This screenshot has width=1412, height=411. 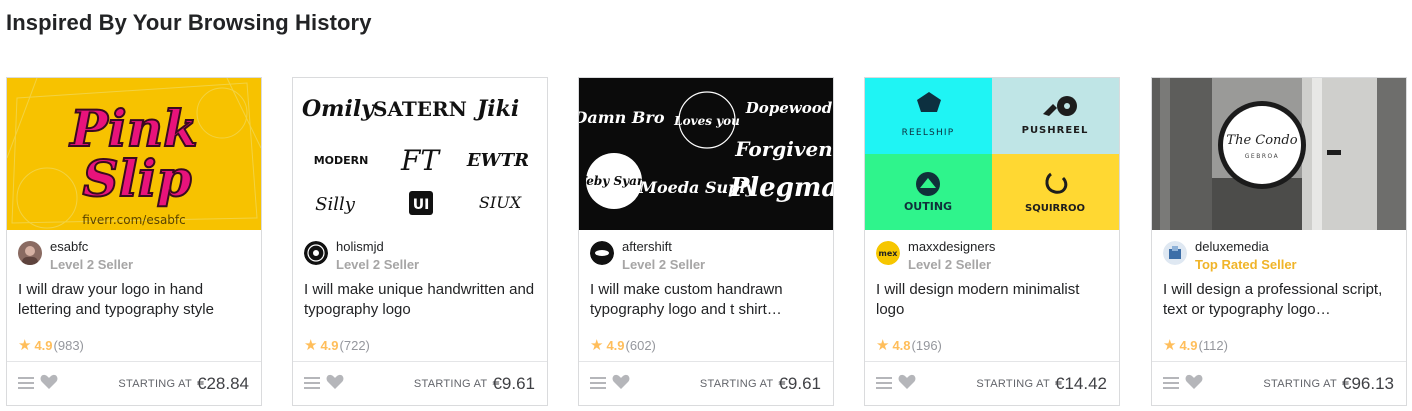 I want to click on seller-name: maxxdesigners, so click(x=951, y=246).